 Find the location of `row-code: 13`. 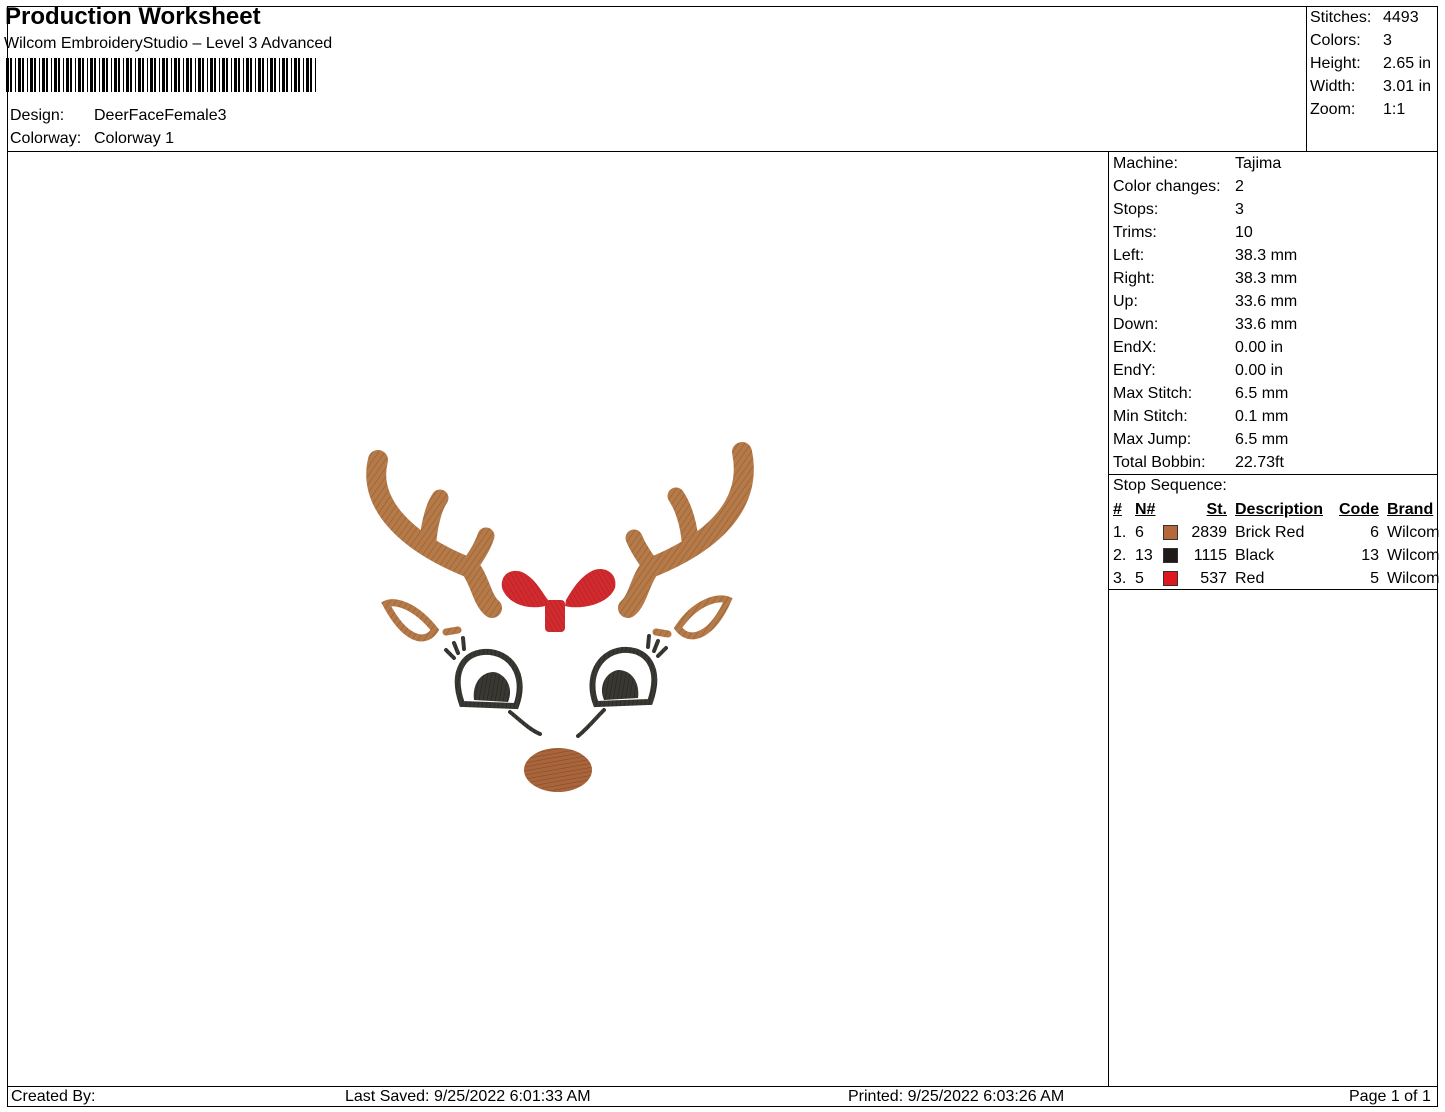

row-code: 13 is located at coordinates (1370, 555).